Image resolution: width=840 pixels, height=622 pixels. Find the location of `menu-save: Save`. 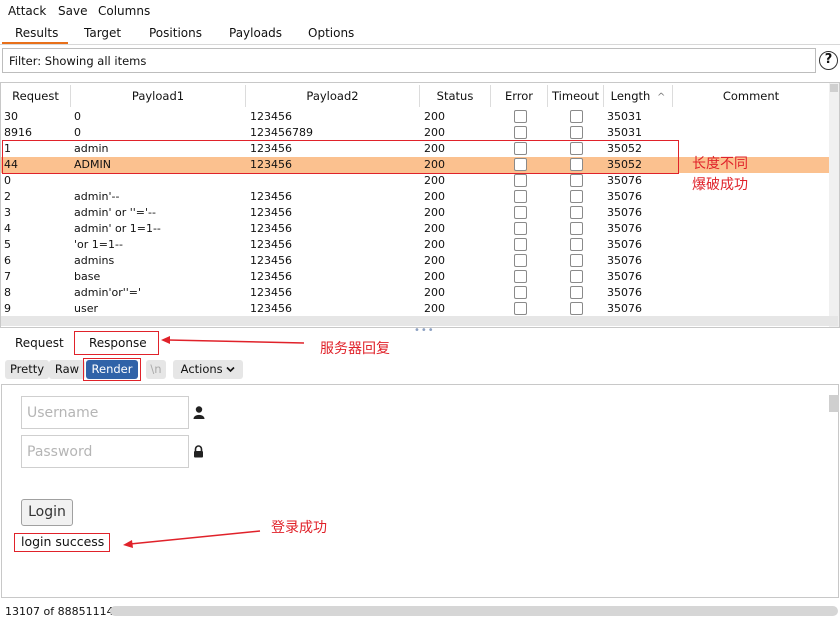

menu-save: Save is located at coordinates (72, 11).